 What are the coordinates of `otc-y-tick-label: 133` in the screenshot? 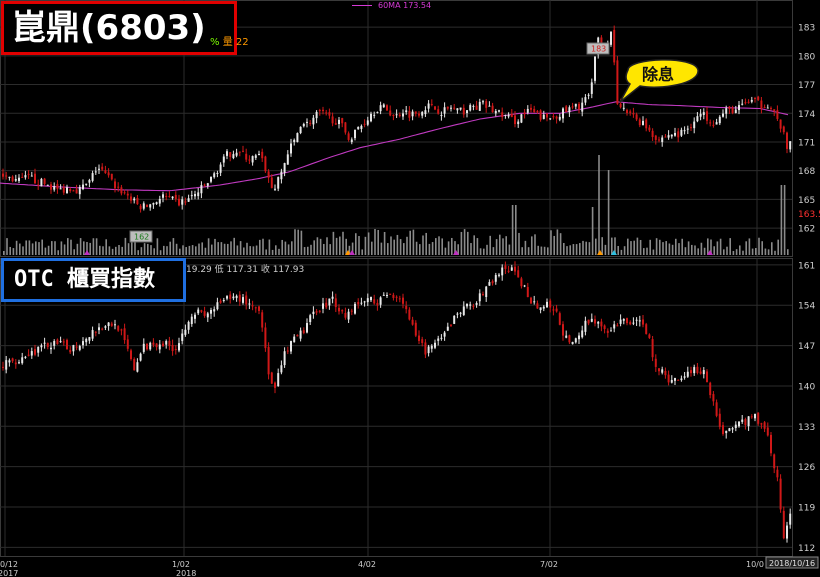 It's located at (806, 428).